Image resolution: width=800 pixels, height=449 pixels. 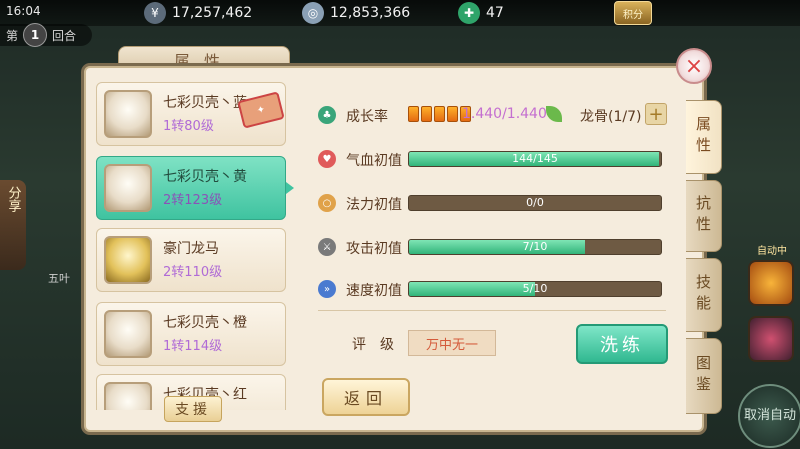 What do you see at coordinates (704, 216) in the screenshot?
I see `tab-resistance: 抗性` at bounding box center [704, 216].